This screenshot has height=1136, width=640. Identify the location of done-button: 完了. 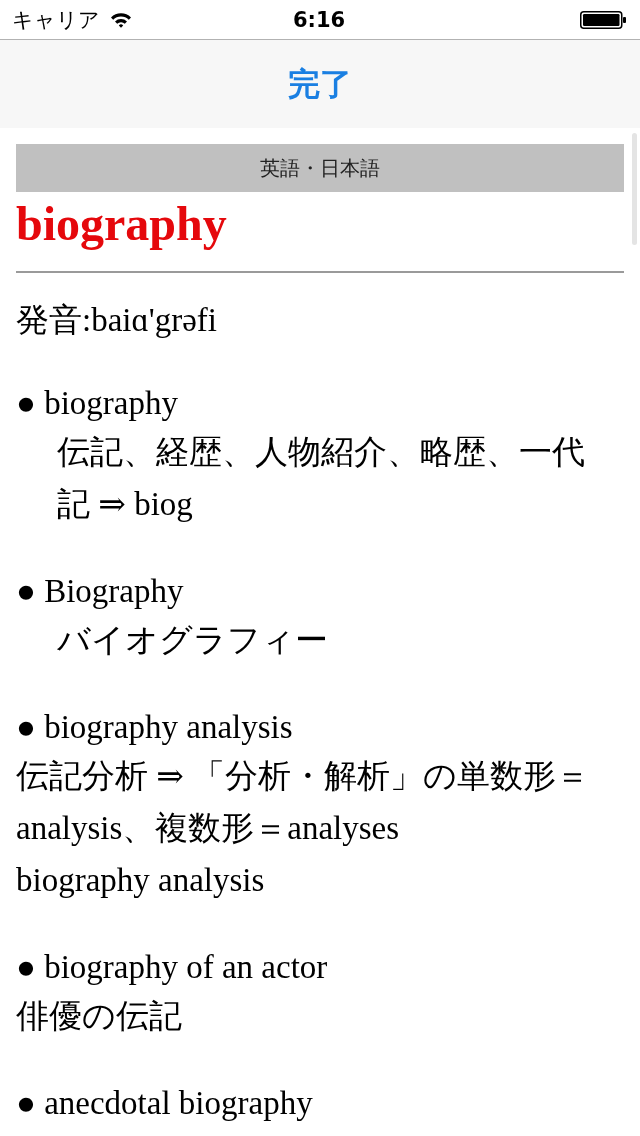
(320, 84).